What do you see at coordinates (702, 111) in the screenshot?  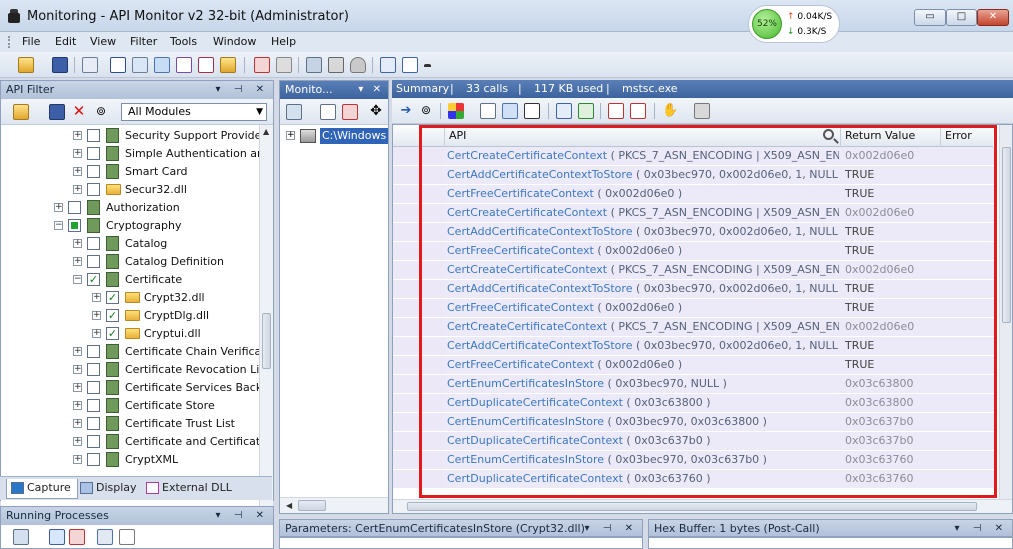 I see `trash-icon` at bounding box center [702, 111].